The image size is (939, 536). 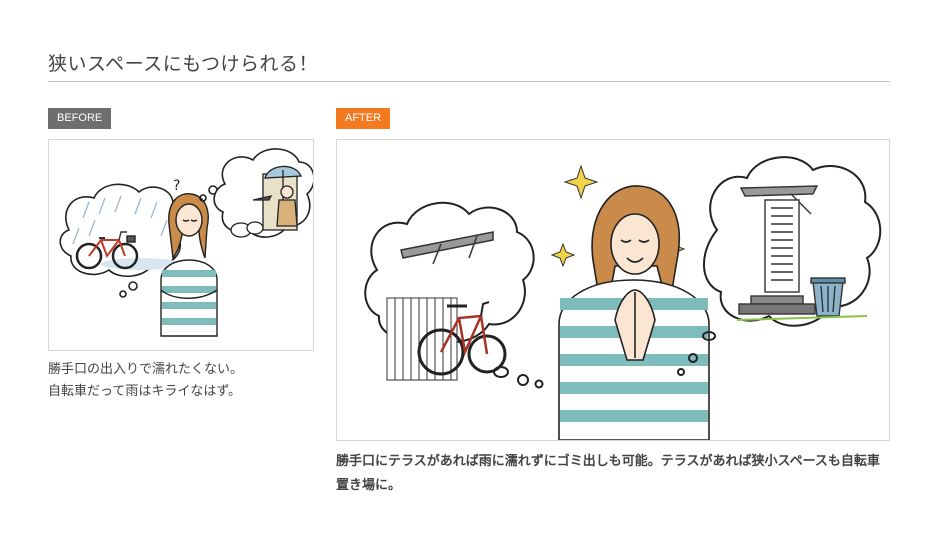 I want to click on before-illustration: ?, so click(x=181, y=245).